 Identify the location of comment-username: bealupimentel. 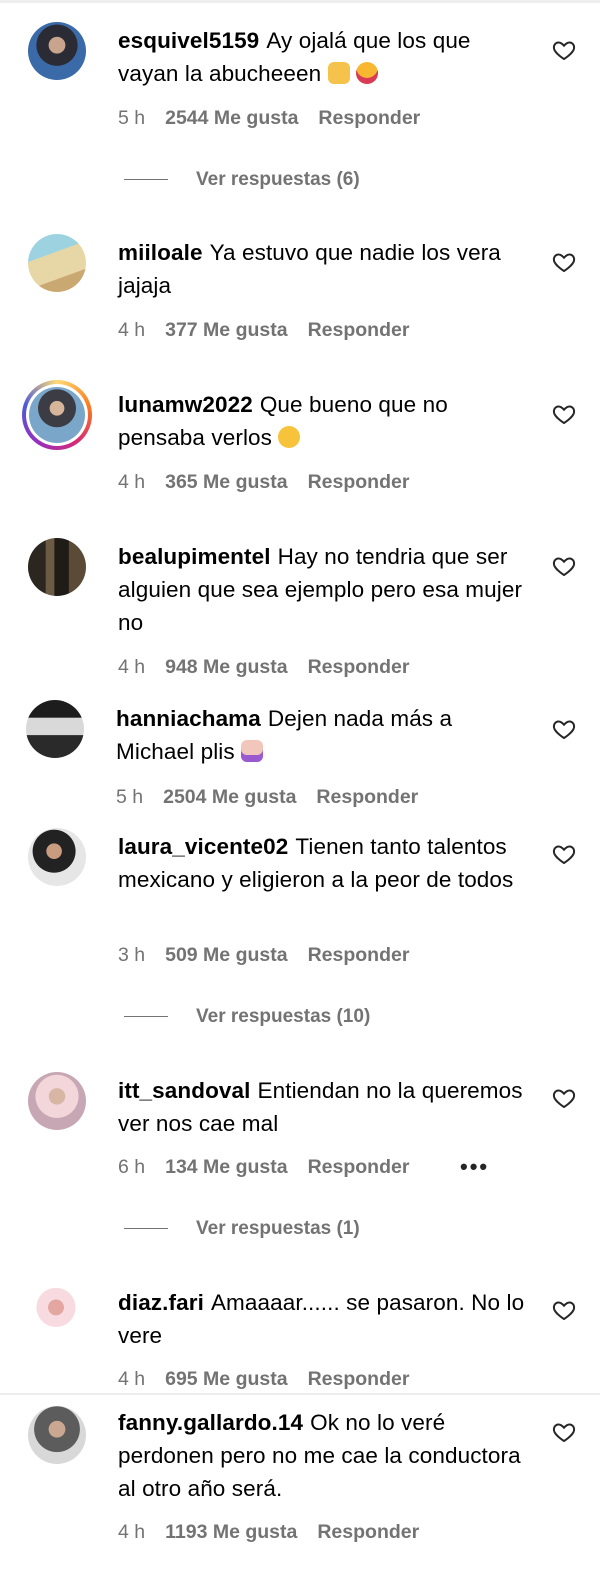
(194, 556).